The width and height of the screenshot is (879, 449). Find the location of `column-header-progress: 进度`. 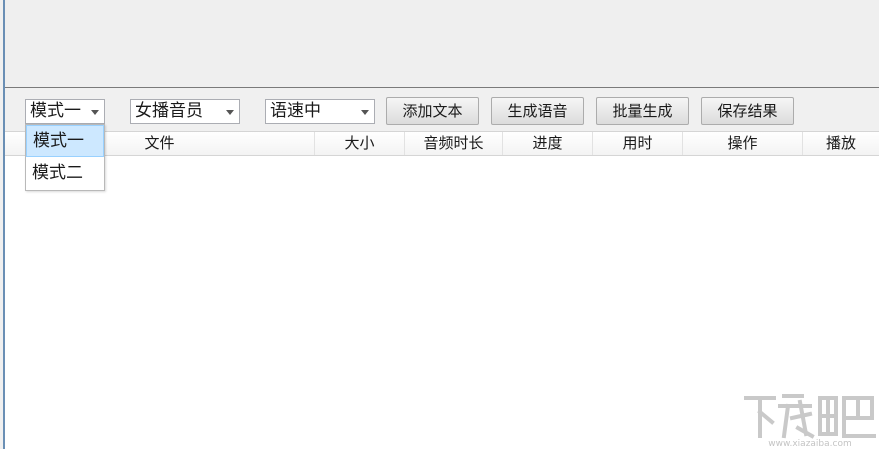

column-header-progress: 进度 is located at coordinates (548, 143).